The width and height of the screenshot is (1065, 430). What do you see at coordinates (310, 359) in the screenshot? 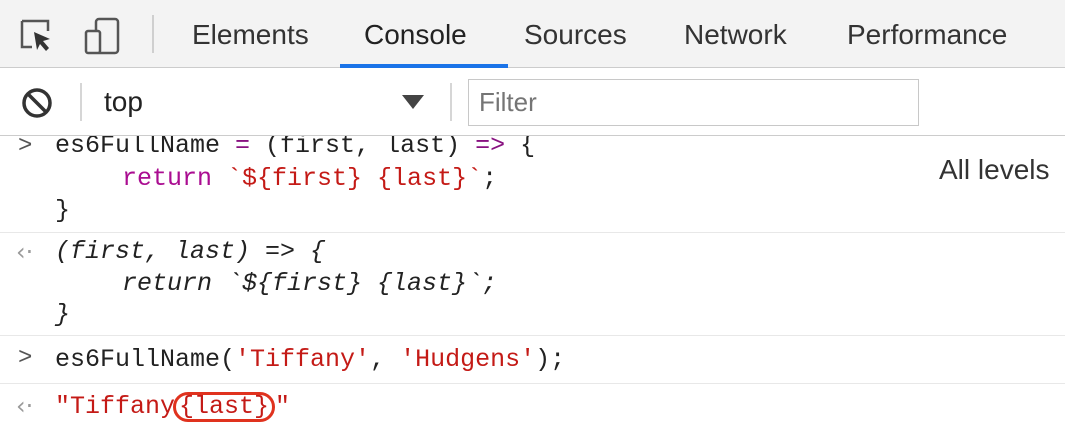
I see `code-line: es6FullName('Tiffany', 'Hudgens');` at bounding box center [310, 359].